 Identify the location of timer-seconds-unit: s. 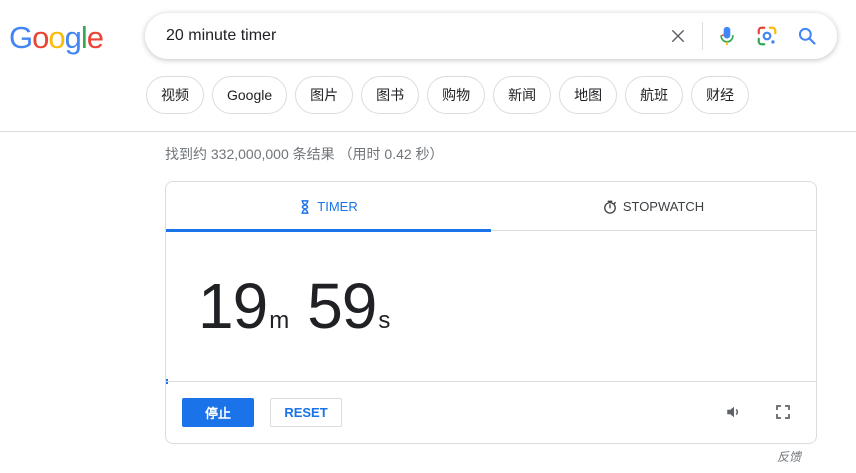
(384, 320).